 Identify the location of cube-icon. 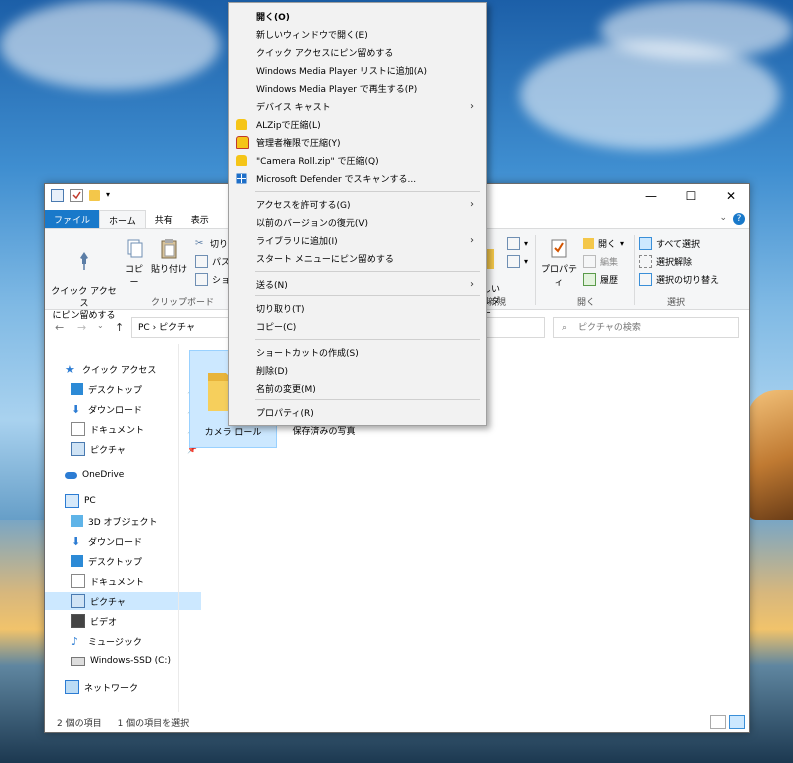
(77, 521).